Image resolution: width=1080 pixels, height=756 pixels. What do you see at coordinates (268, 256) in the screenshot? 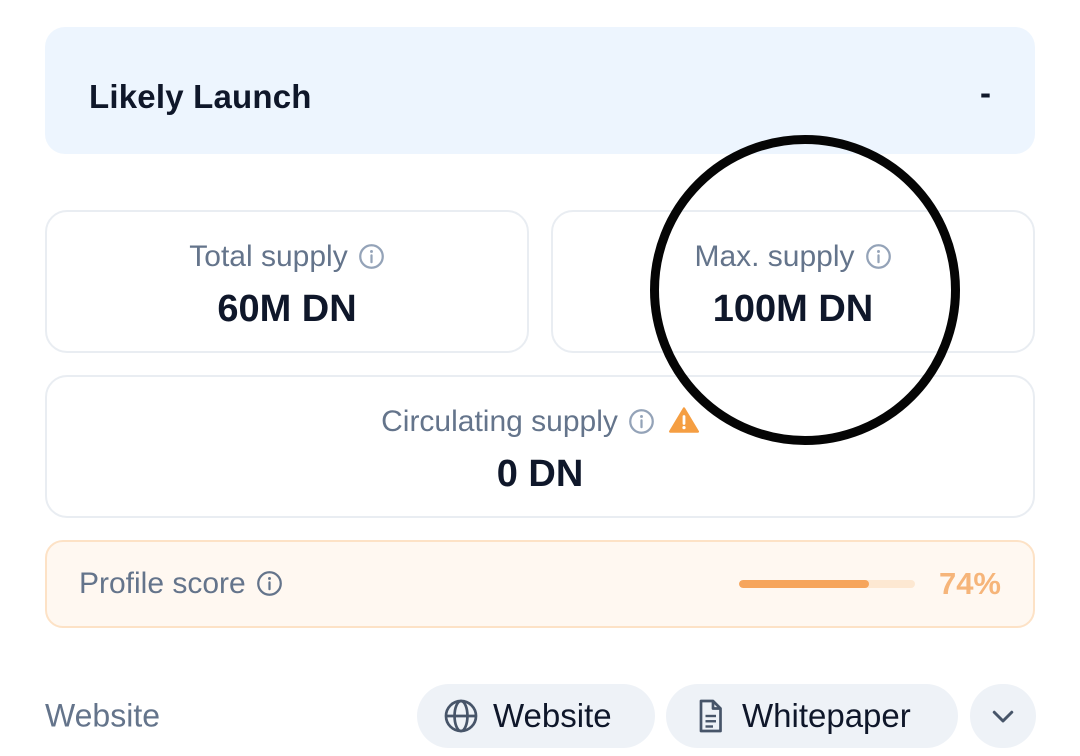
I see `total-supply-label: Total supply` at bounding box center [268, 256].